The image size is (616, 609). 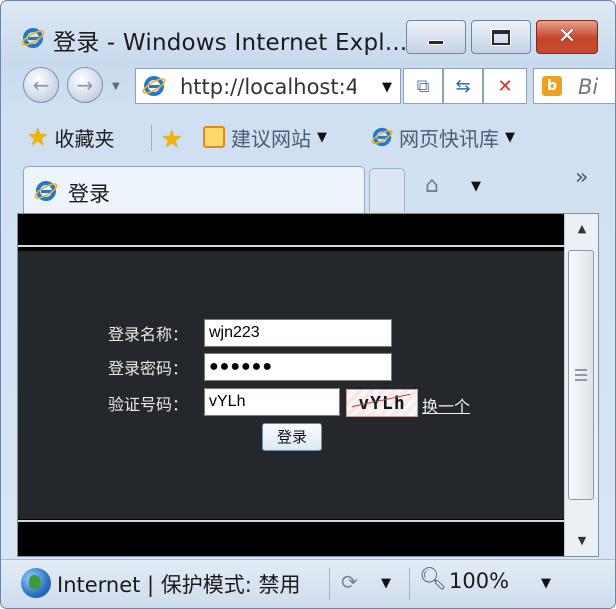 I want to click on suggested-sites-button: 建议网站 ▼, so click(x=265, y=137).